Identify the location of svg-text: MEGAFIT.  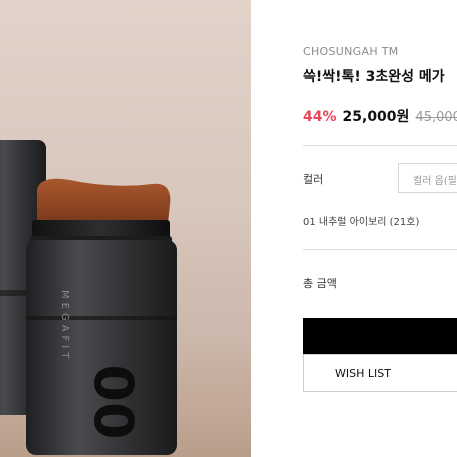
(64, 326).